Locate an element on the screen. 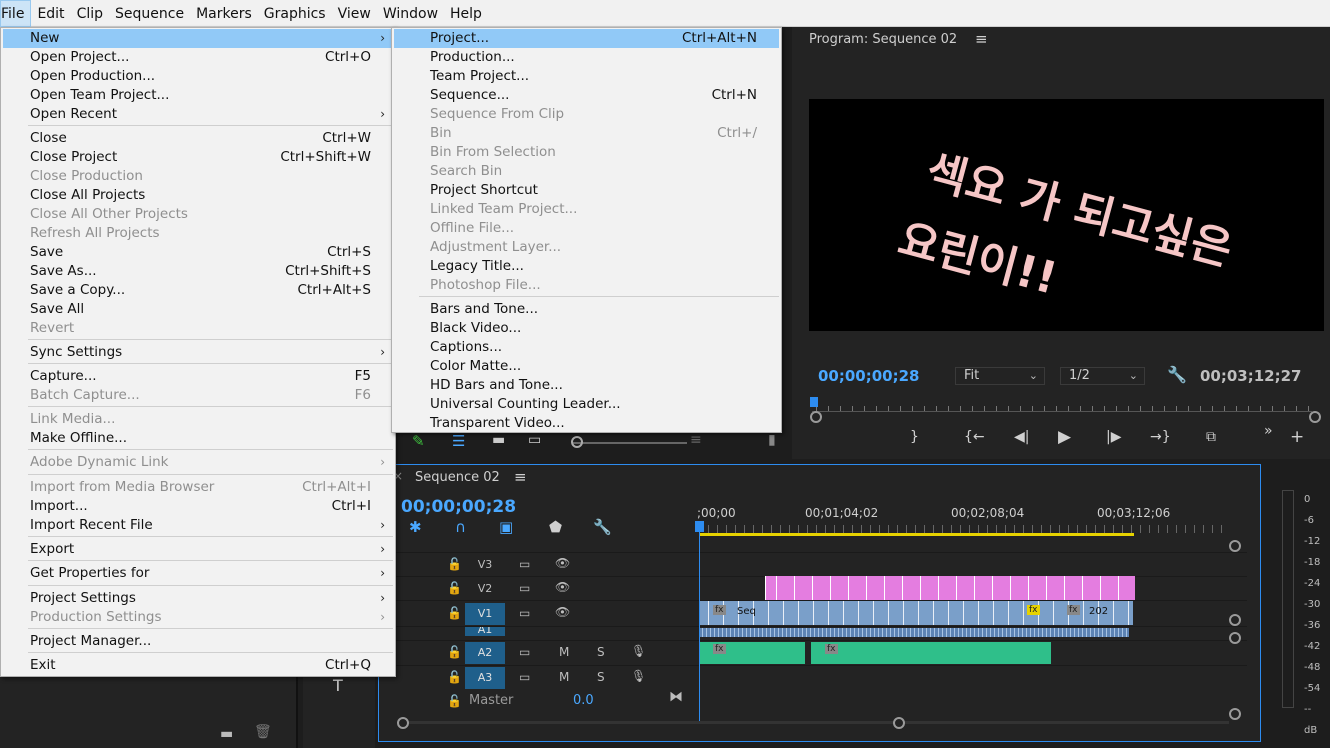  playhead-timecode: 00;00;00;28 is located at coordinates (869, 376).